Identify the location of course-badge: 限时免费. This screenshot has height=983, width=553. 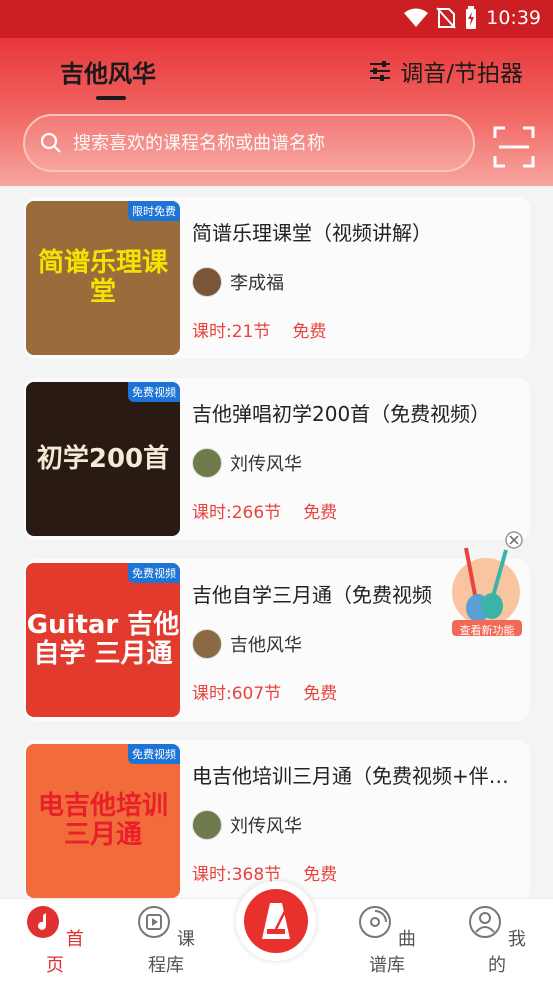
(154, 211).